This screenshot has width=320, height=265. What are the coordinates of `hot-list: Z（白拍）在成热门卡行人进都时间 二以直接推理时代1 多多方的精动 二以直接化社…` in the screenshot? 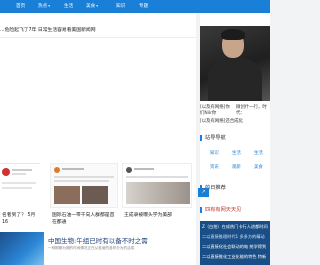 It's located at (235, 243).